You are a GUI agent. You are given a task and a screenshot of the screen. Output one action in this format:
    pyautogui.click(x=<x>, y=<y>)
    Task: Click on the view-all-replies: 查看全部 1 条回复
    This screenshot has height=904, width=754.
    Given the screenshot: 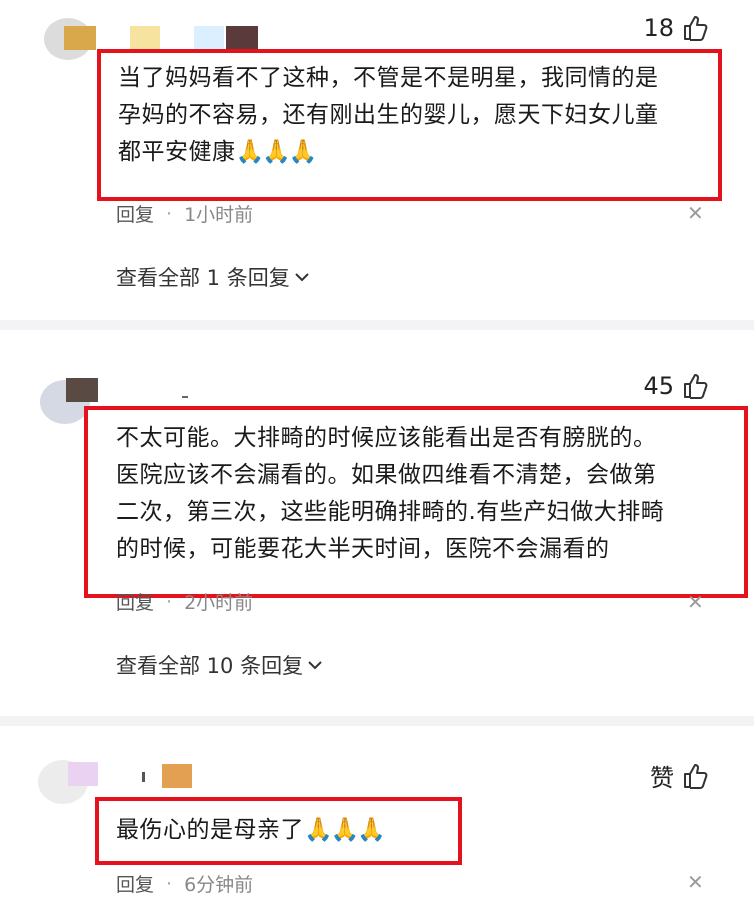 What is the action you would take?
    pyautogui.click(x=213, y=277)
    